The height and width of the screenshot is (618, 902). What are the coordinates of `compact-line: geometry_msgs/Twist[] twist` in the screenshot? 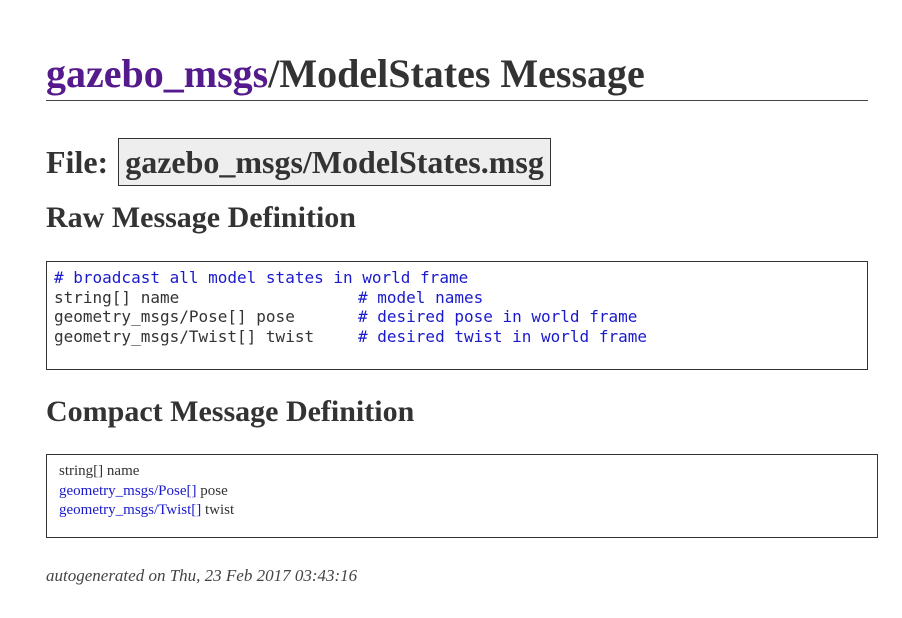 It's located at (462, 511).